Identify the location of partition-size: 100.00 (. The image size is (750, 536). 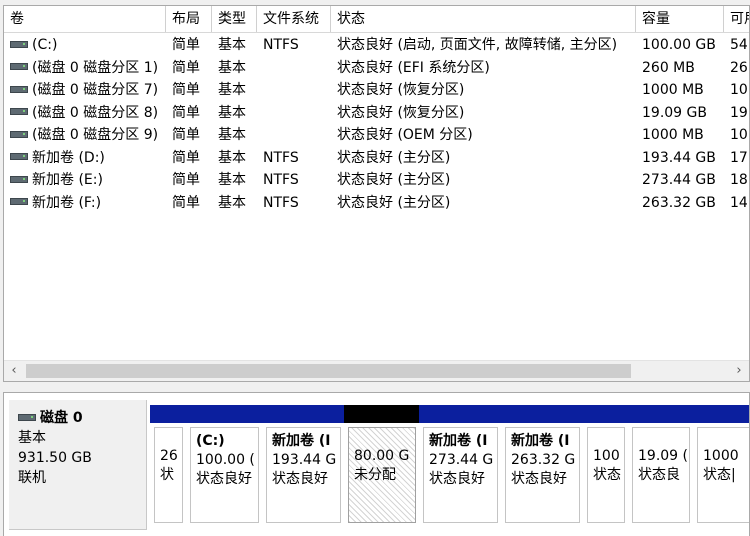
(225, 460).